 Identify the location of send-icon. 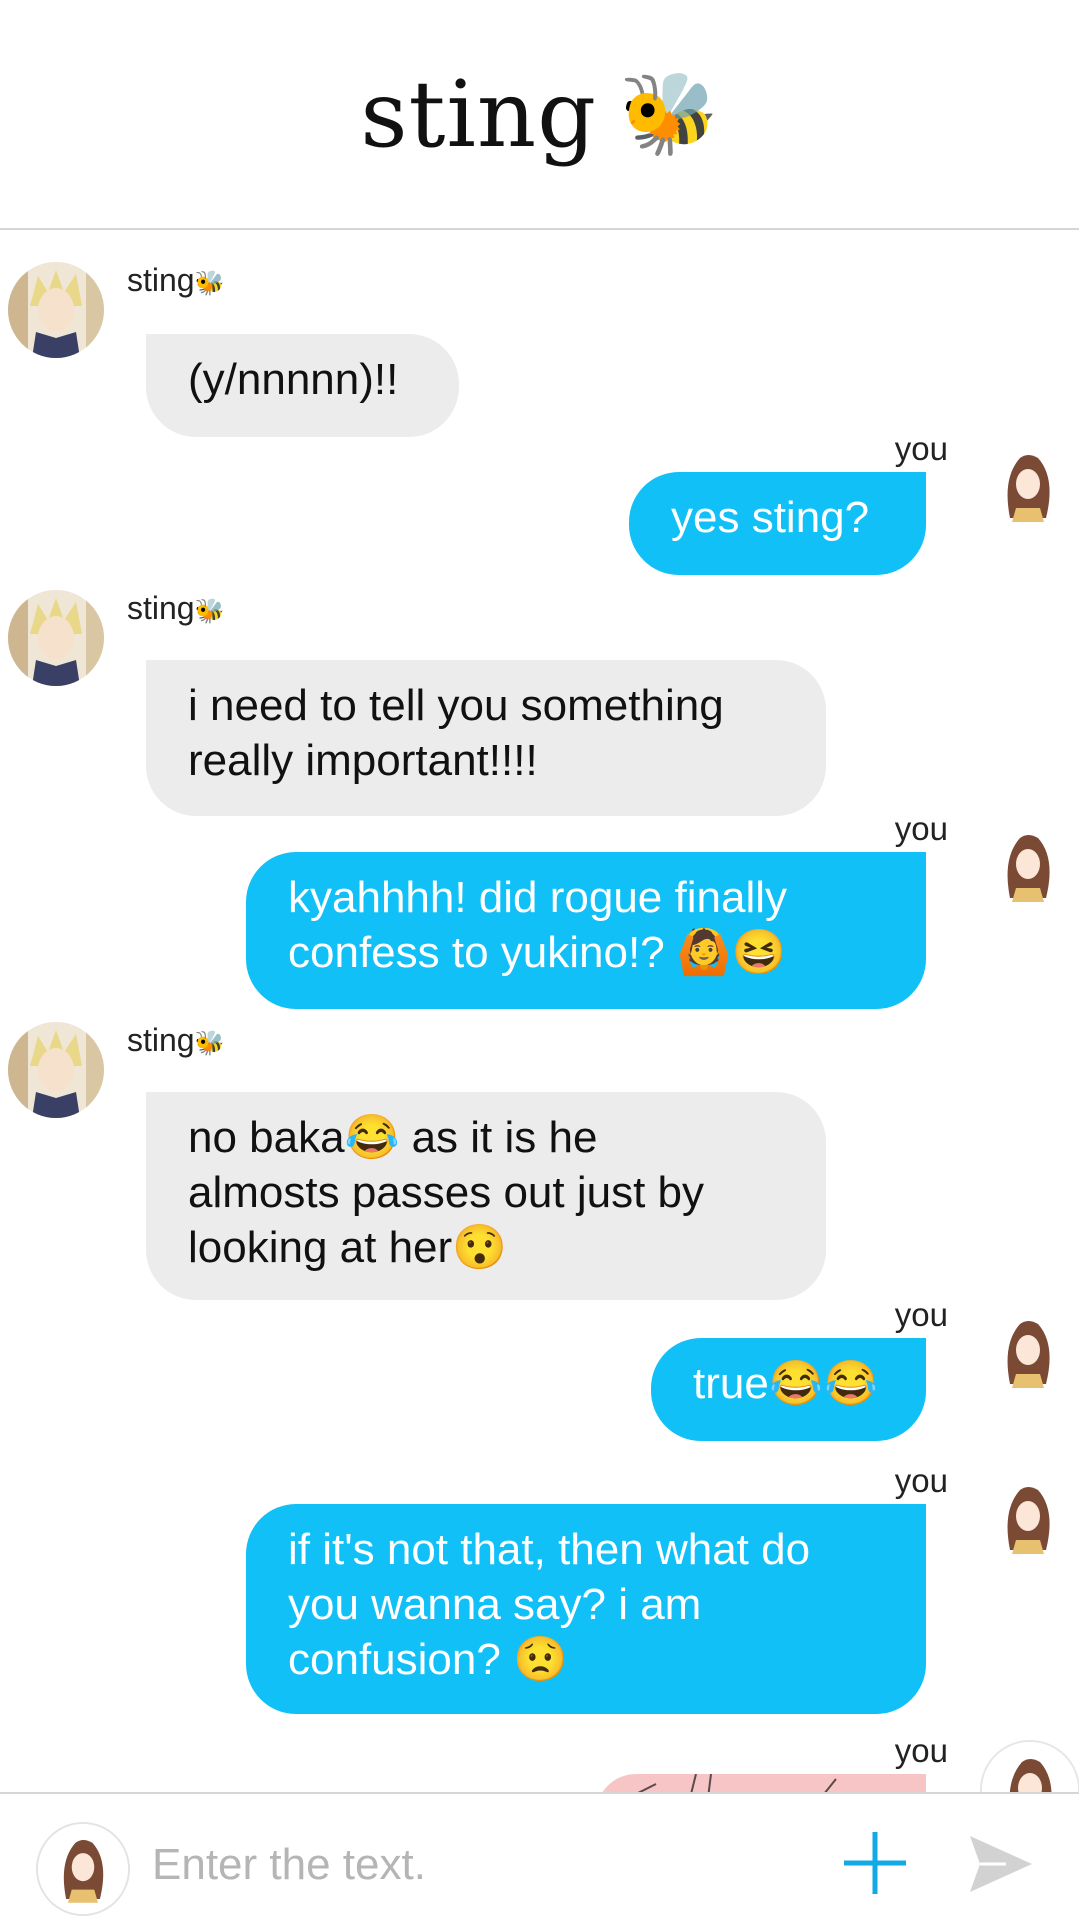
(1001, 1864).